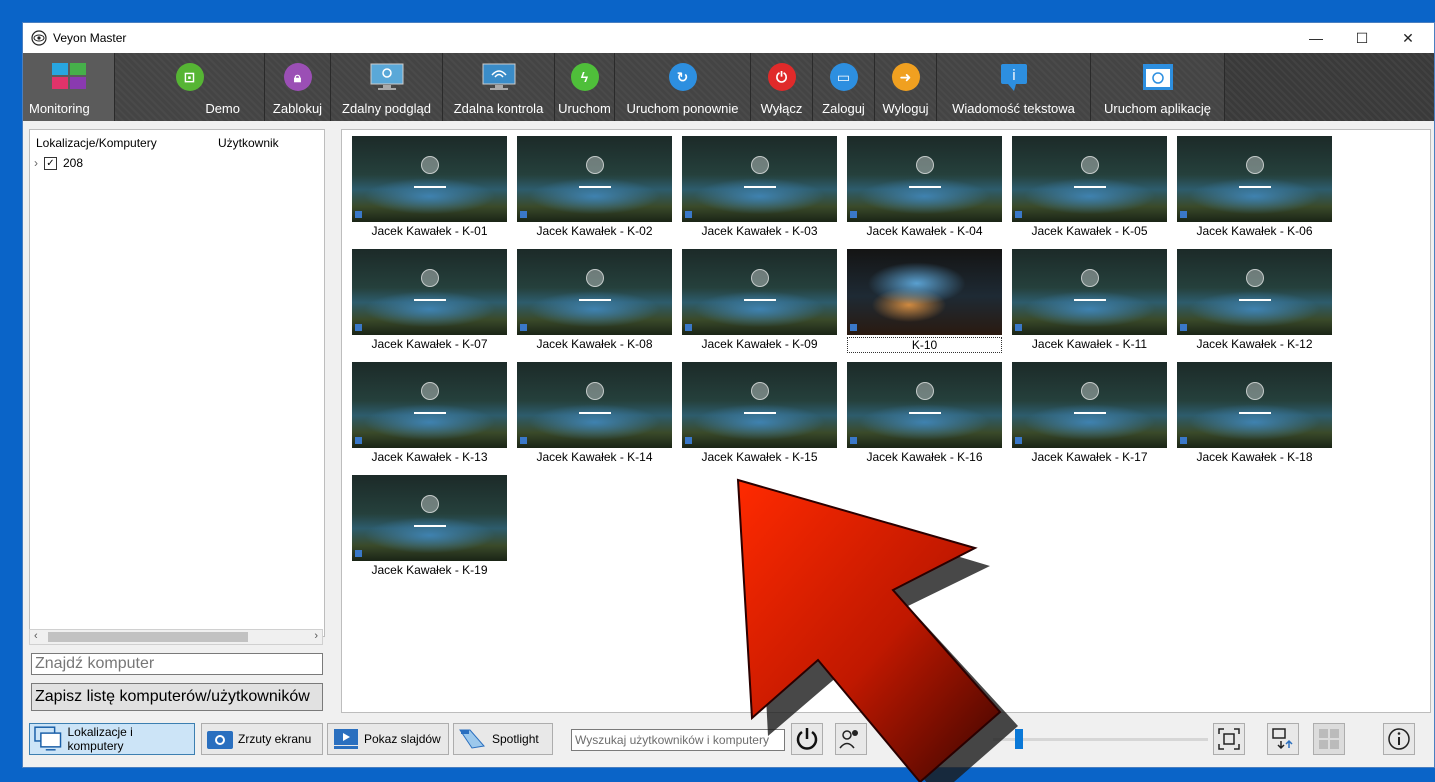  Describe the element at coordinates (177, 664) in the screenshot. I see `find-computer-input: Znajdź komputer` at that location.